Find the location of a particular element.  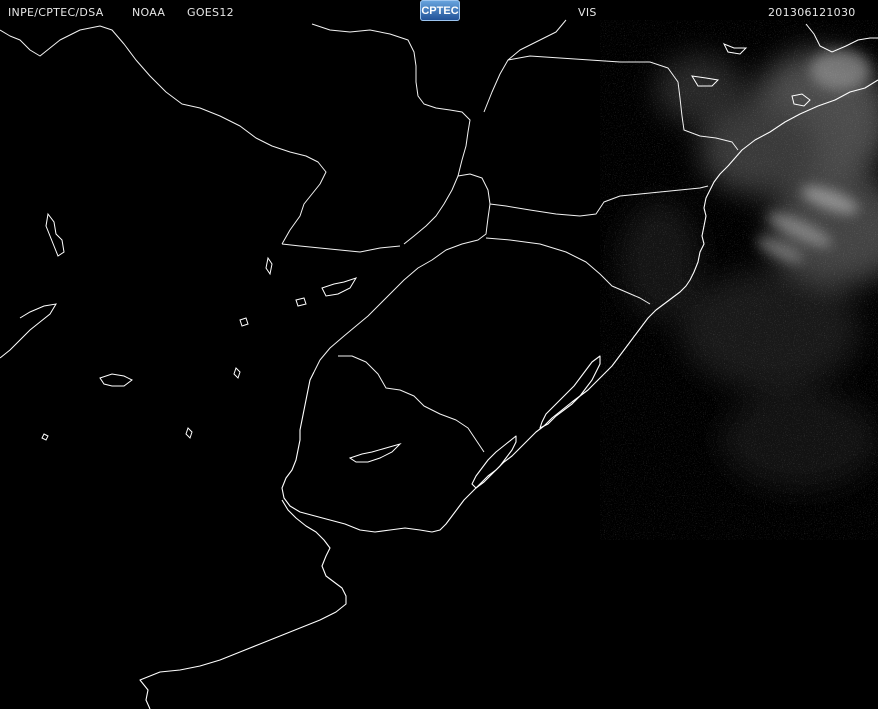

plata-coastline is located at coordinates (357, 452).